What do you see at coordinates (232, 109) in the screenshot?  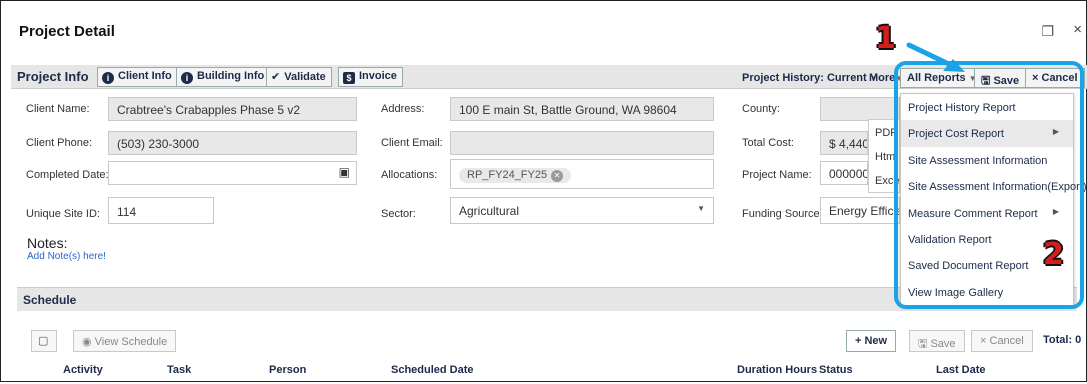 I see `client-name-field: Crabtree's Crabapples Phase 5 v2` at bounding box center [232, 109].